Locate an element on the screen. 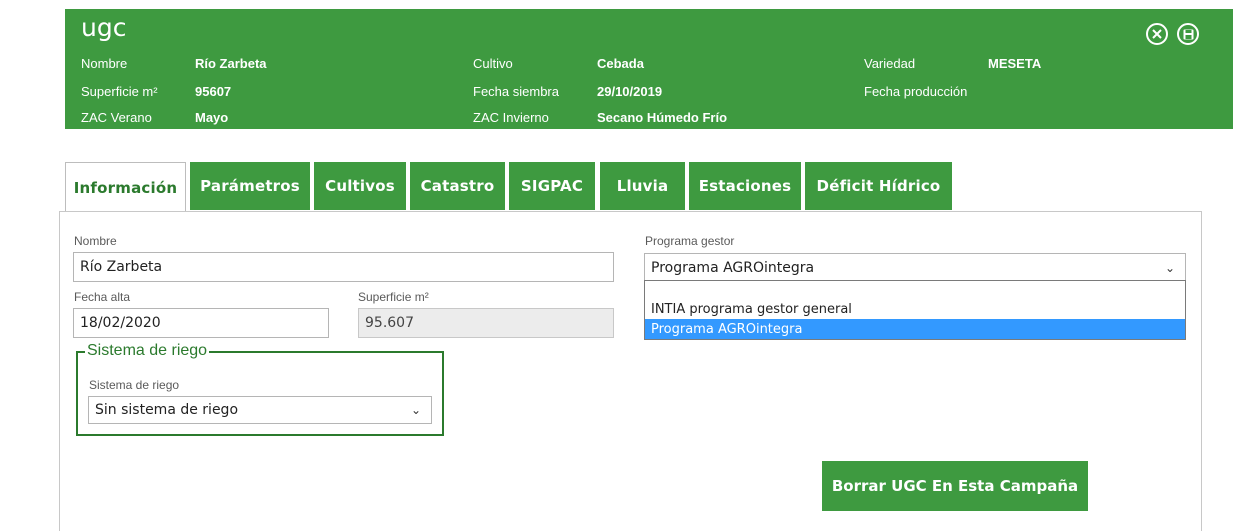 The height and width of the screenshot is (531, 1233). nombre-input: Río Zarbeta is located at coordinates (343, 267).